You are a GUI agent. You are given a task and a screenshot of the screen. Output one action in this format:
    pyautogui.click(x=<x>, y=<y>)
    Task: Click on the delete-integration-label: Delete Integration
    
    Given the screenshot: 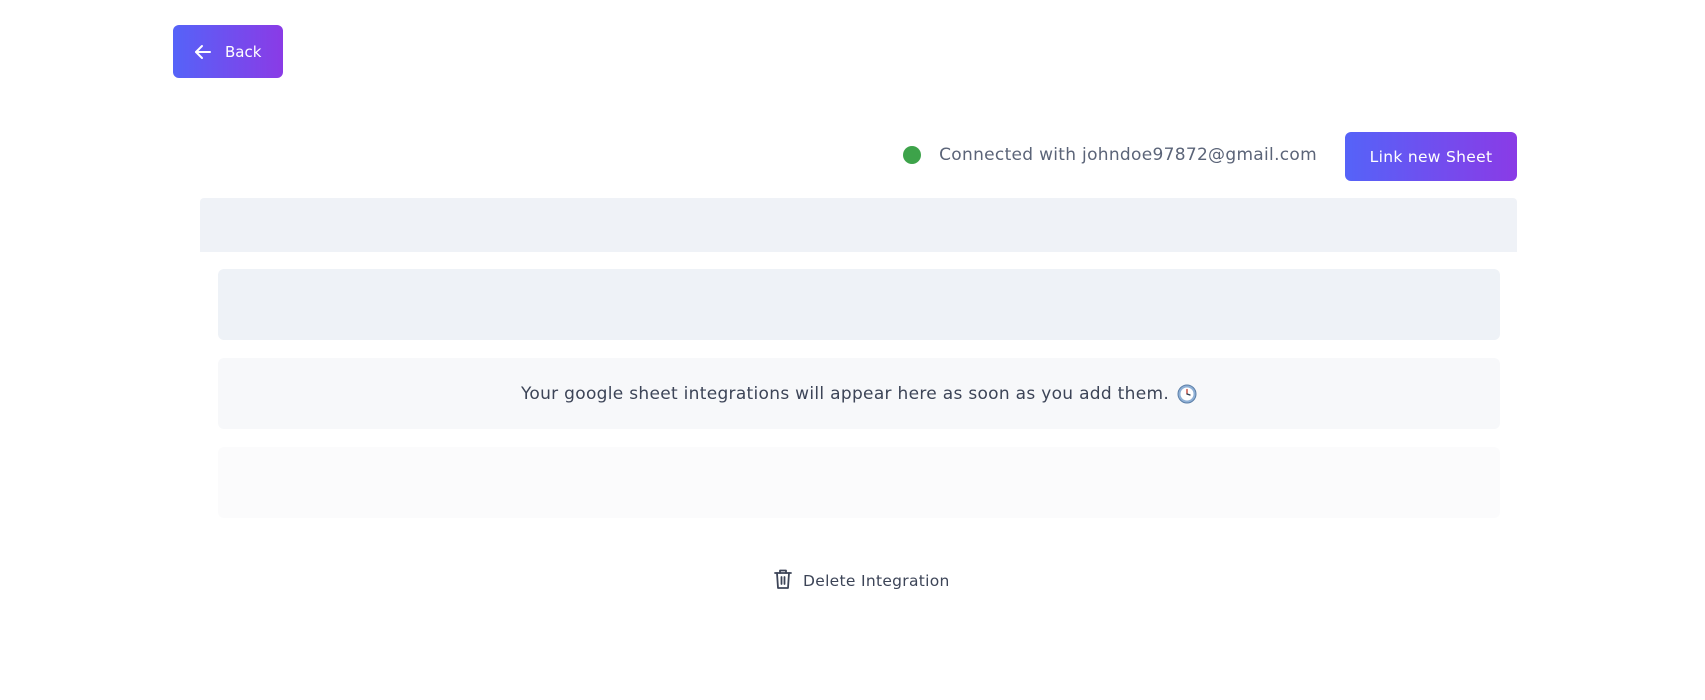 What is the action you would take?
    pyautogui.click(x=876, y=581)
    